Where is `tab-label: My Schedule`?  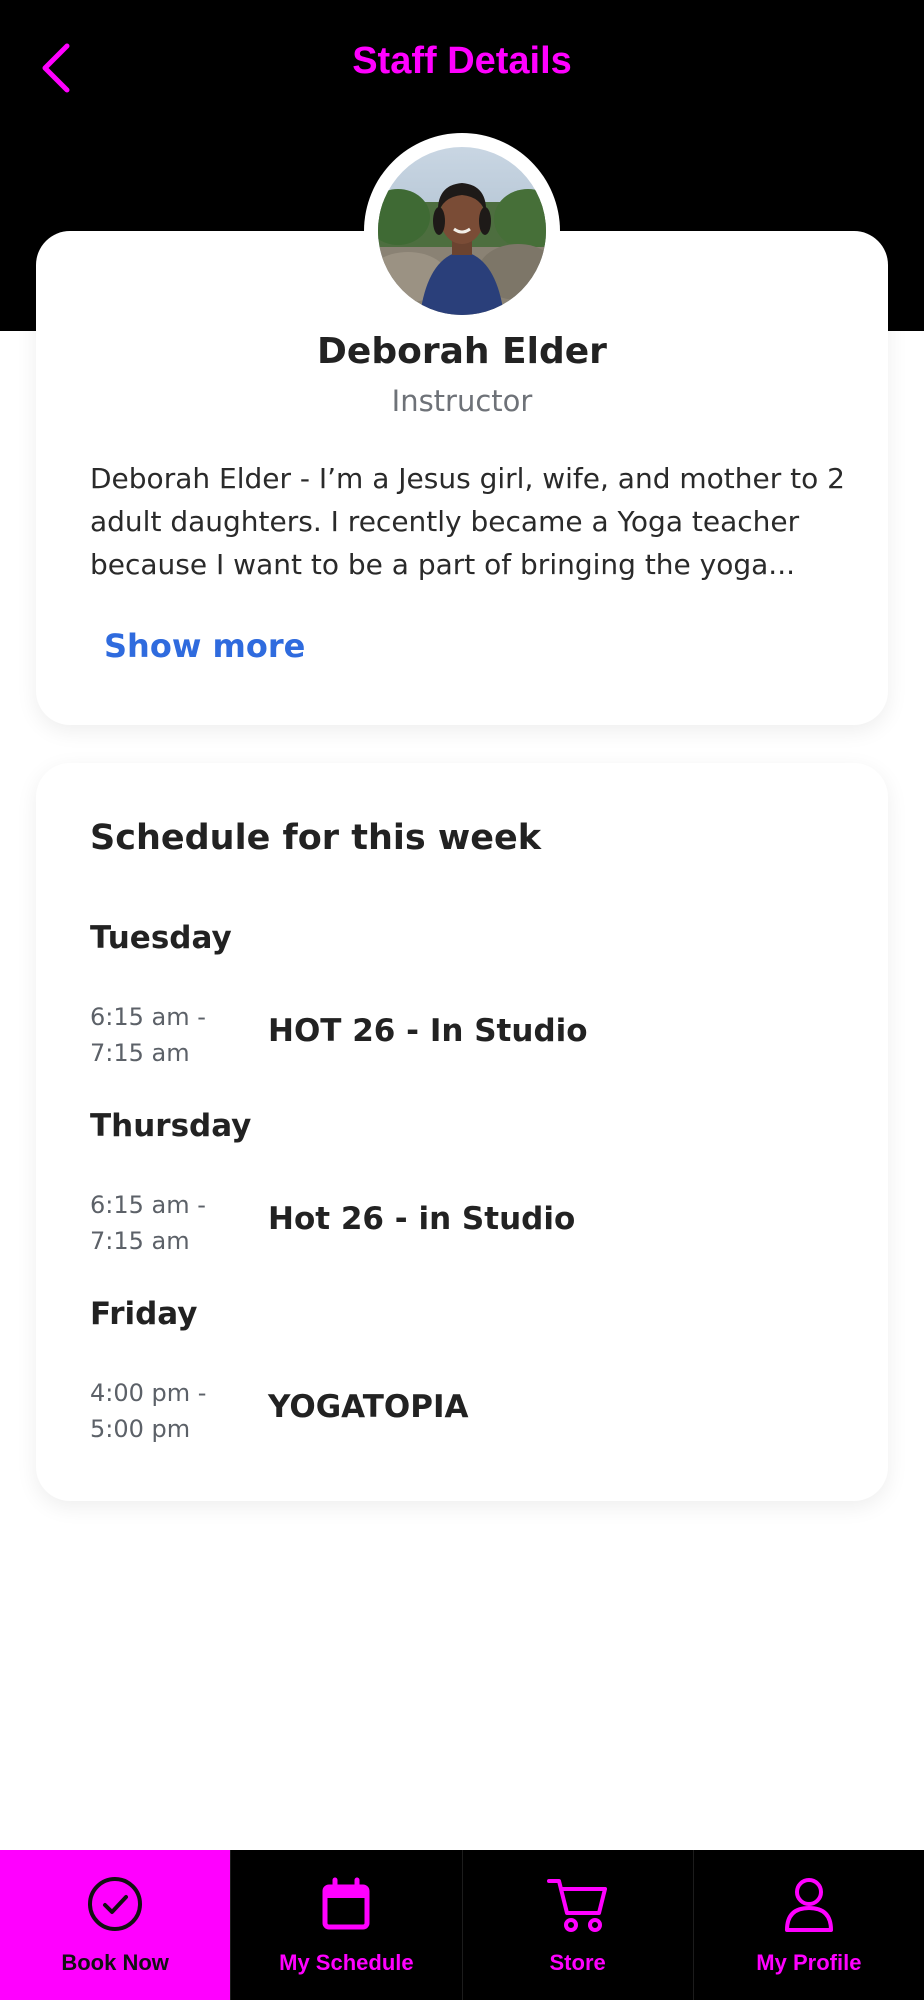 tab-label: My Schedule is located at coordinates (346, 1962).